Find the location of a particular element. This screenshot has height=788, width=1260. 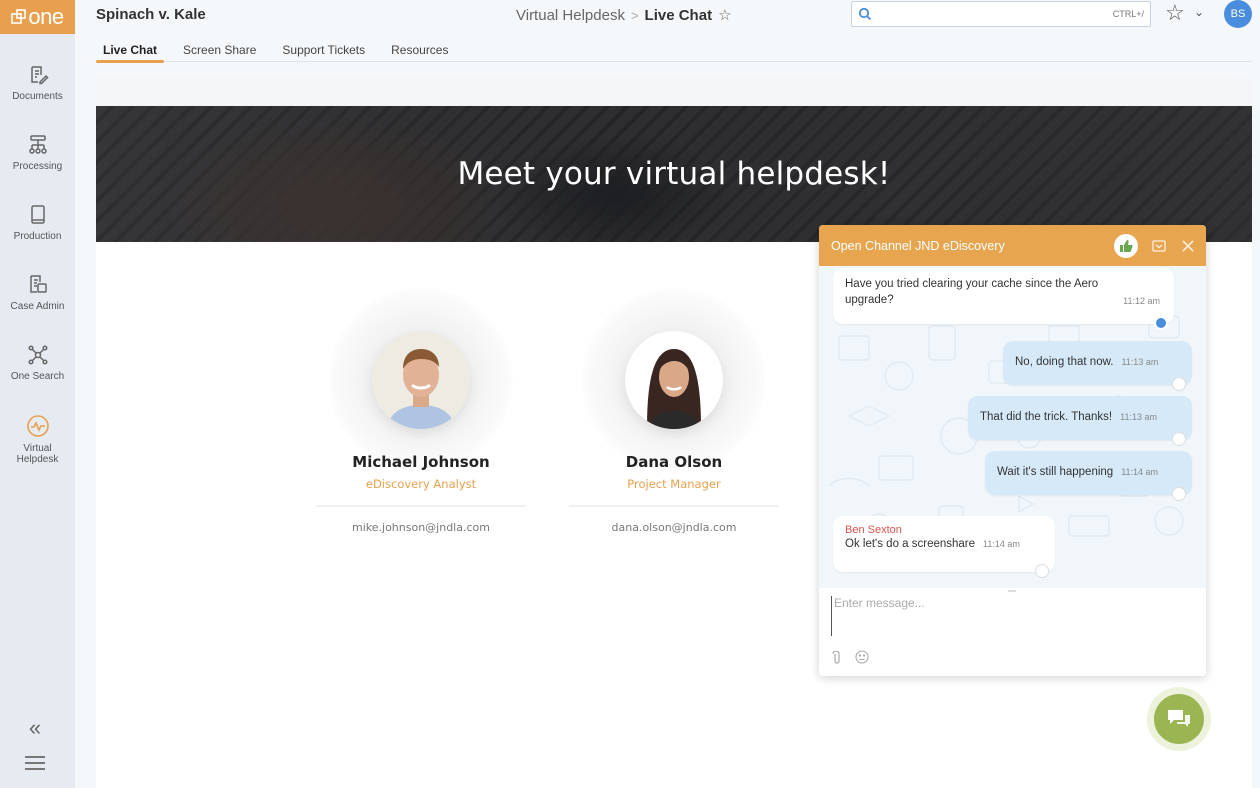

minimize-chat-button is located at coordinates (1159, 245).